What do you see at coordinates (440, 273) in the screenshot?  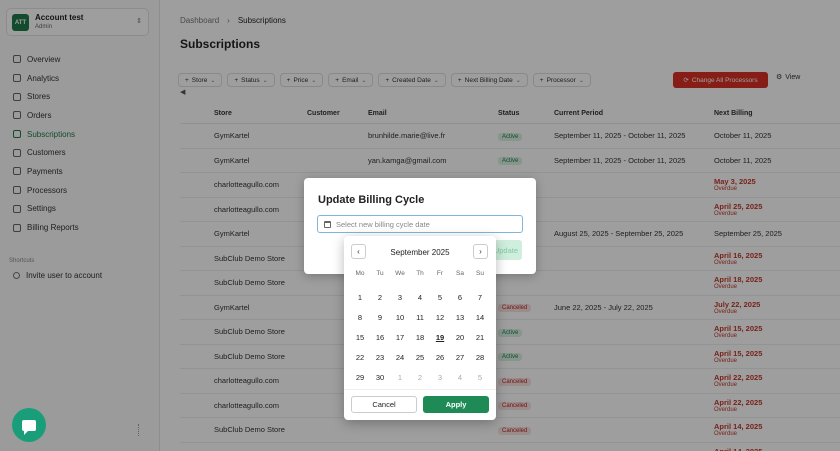 I see `weekday-label: Fr` at bounding box center [440, 273].